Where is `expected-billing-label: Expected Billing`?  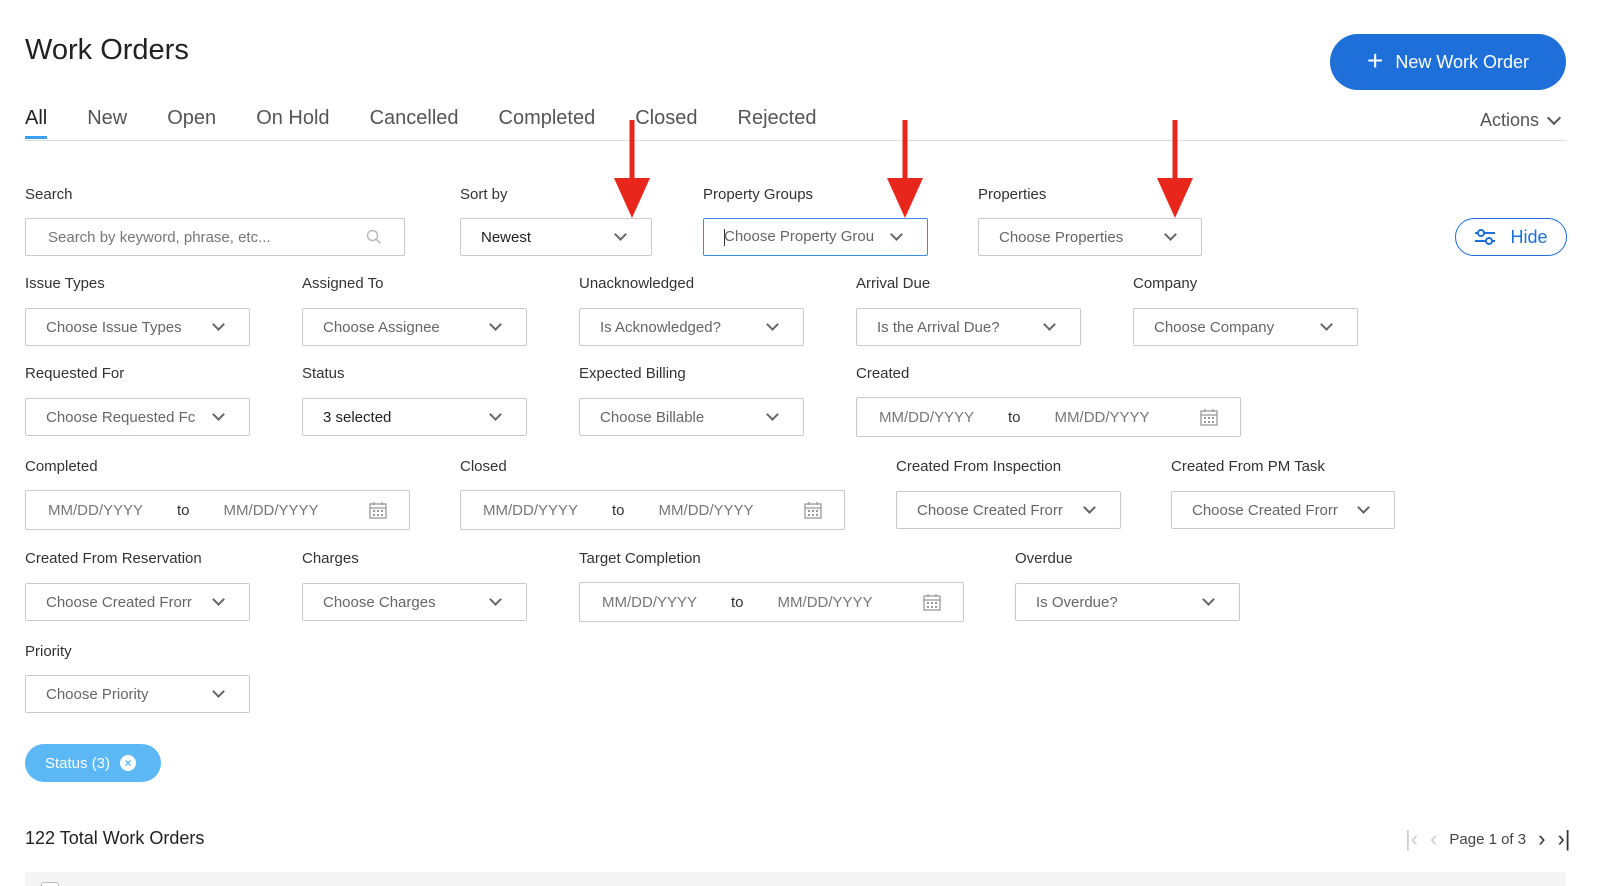
expected-billing-label: Expected Billing is located at coordinates (632, 373).